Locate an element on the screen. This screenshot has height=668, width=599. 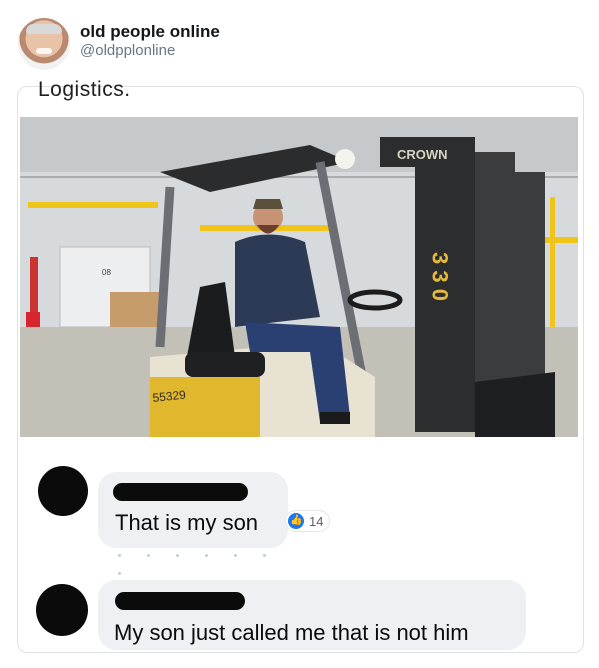
comment-text-2: My son just called me that is not him is located at coordinates (291, 632).